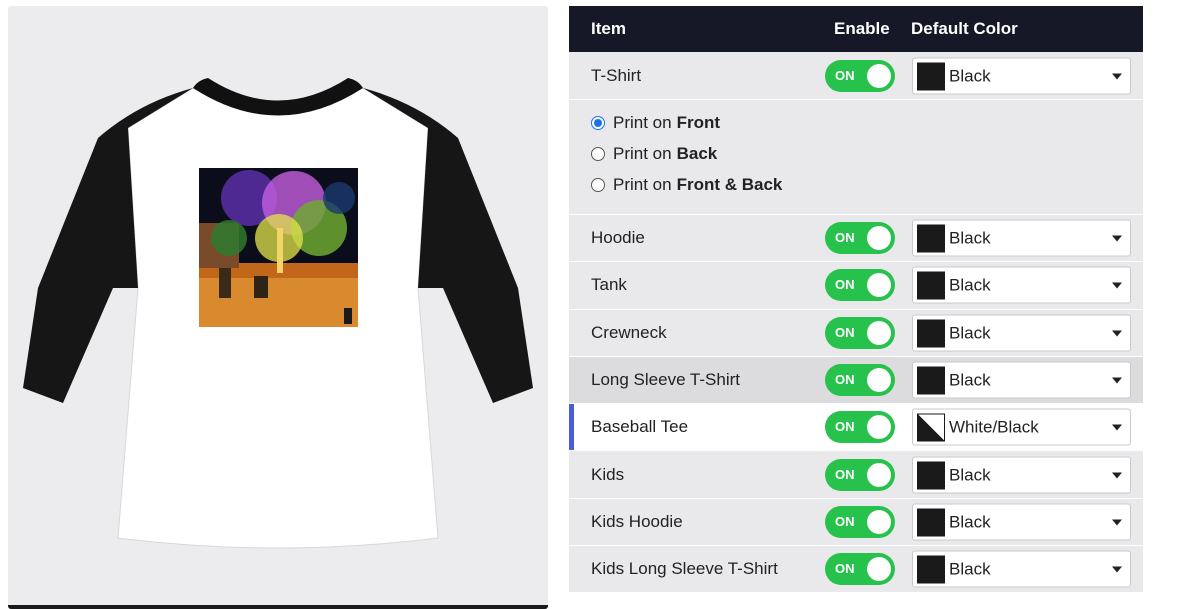 The width and height of the screenshot is (1200, 609). Describe the element at coordinates (862, 28) in the screenshot. I see `header-enable: Enable` at that location.